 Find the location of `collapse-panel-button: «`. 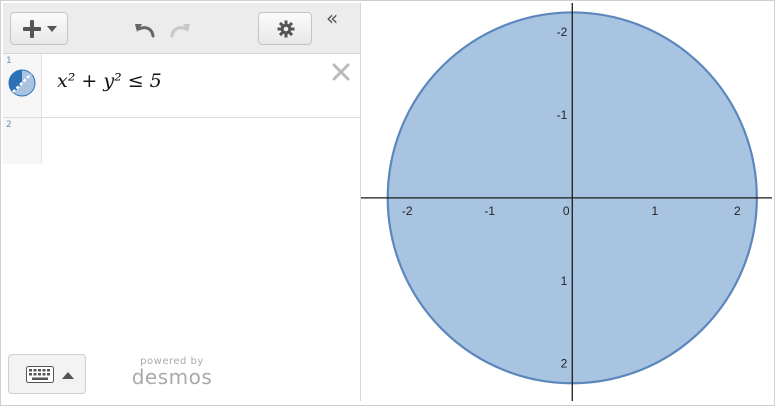

collapse-panel-button: « is located at coordinates (338, 20).